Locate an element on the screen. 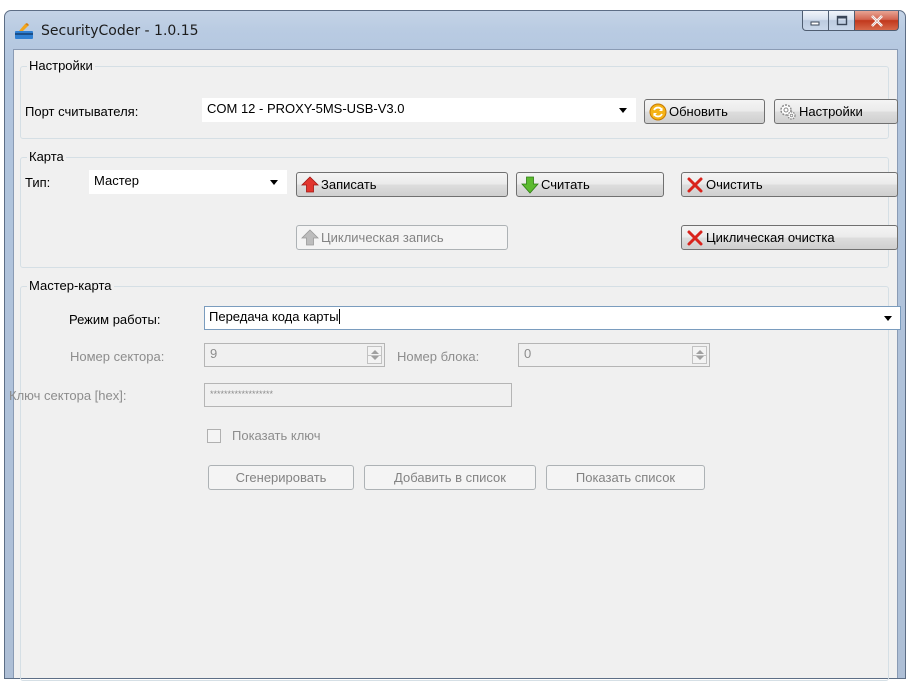  refresh-button-label: Обновить is located at coordinates (698, 111).